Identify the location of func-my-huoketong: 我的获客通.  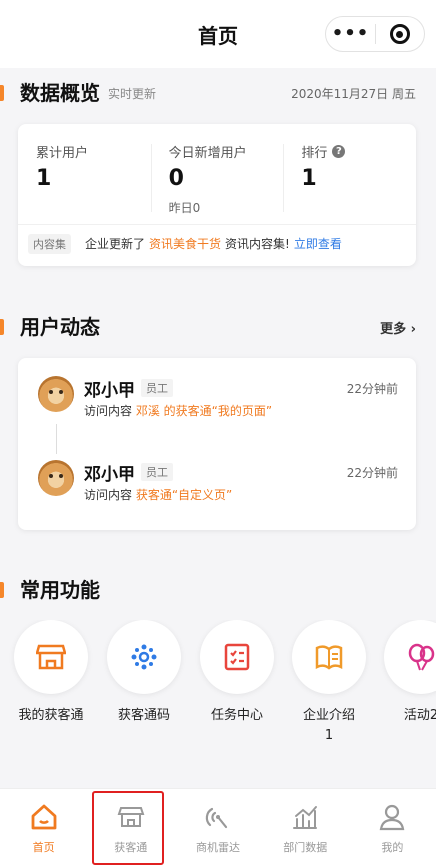
(51, 673).